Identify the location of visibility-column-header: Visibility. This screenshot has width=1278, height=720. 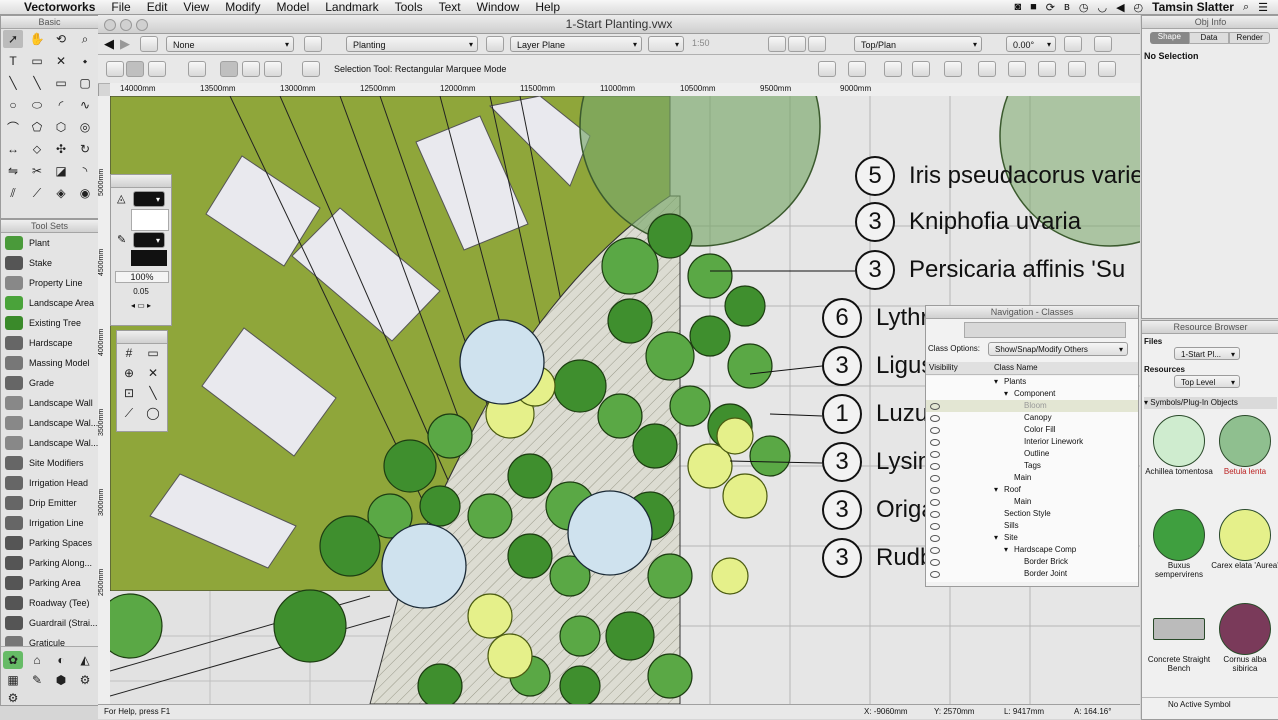
(943, 367).